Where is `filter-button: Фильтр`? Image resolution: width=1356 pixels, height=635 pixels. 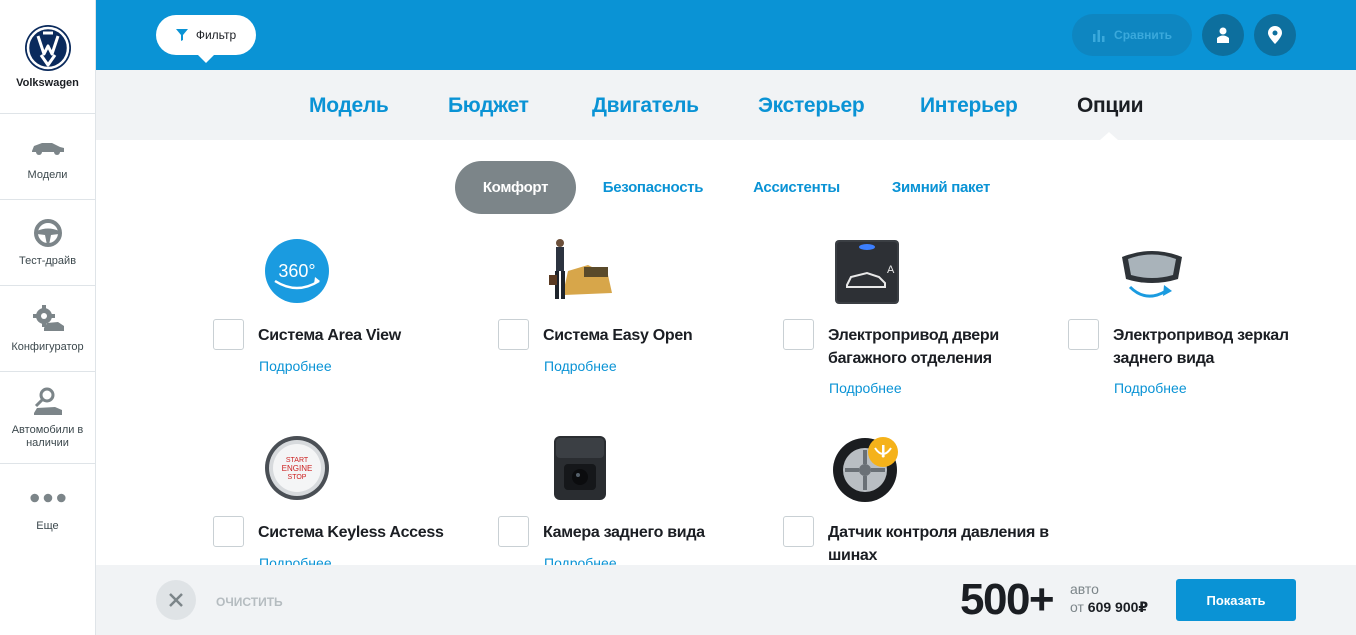 filter-button: Фильтр is located at coordinates (206, 39).